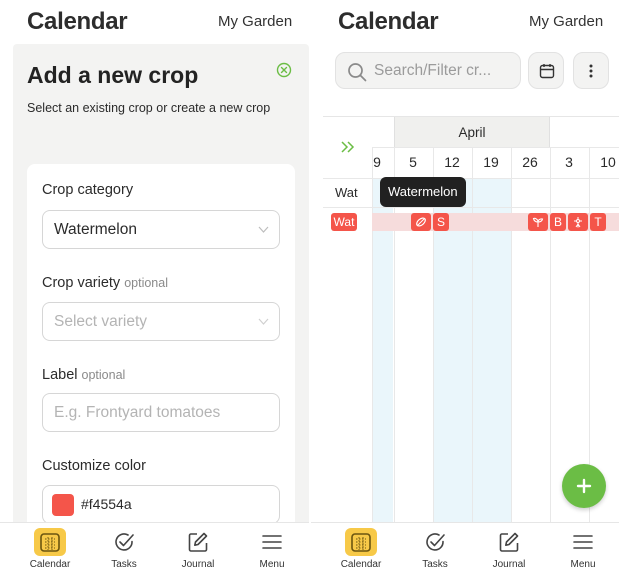 The image size is (619, 569). I want to click on more-options-button, so click(591, 70).